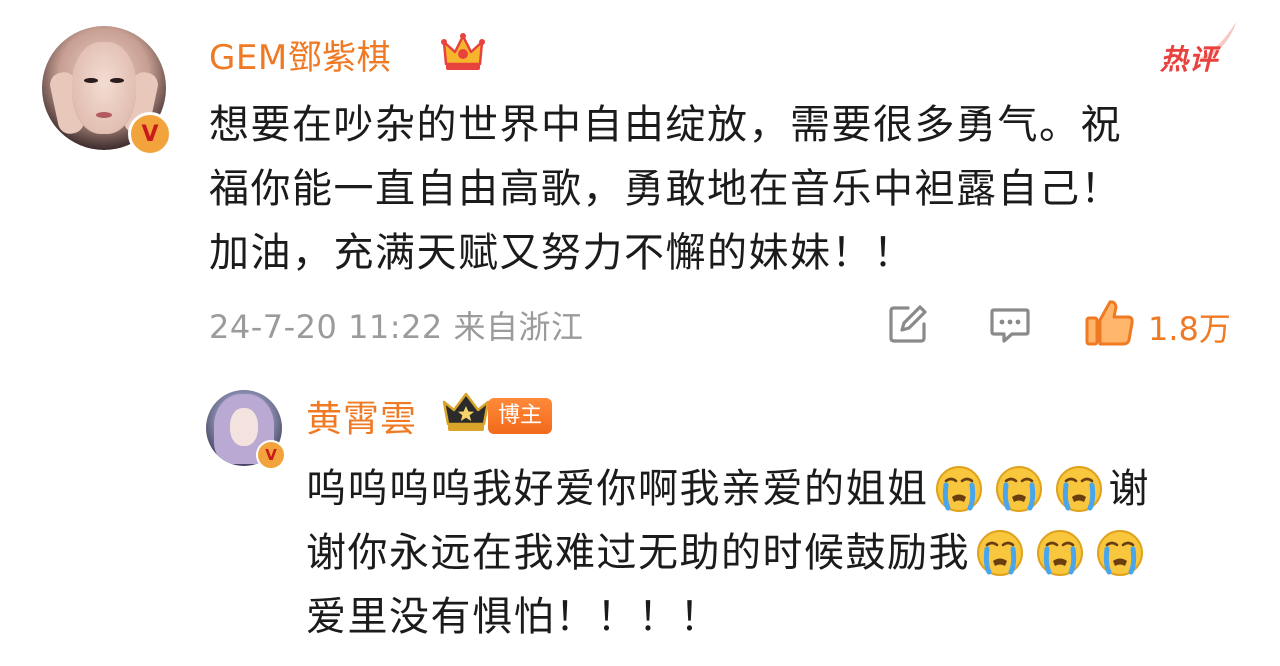 This screenshot has width=1280, height=666. What do you see at coordinates (513, 617) in the screenshot?
I see `reply-line-text: 爱里没有惧怕！！！！` at bounding box center [513, 617].